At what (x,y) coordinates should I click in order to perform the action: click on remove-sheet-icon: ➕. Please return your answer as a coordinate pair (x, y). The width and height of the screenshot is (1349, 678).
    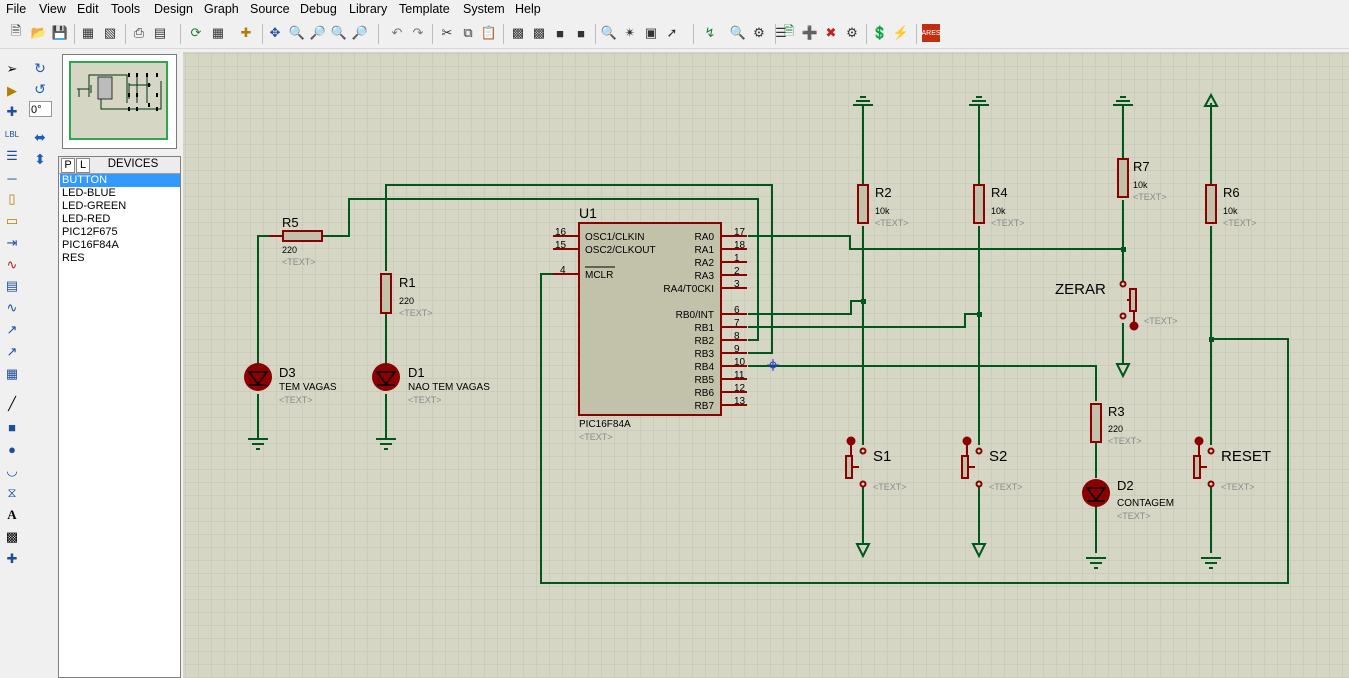
    Looking at the image, I should click on (810, 33).